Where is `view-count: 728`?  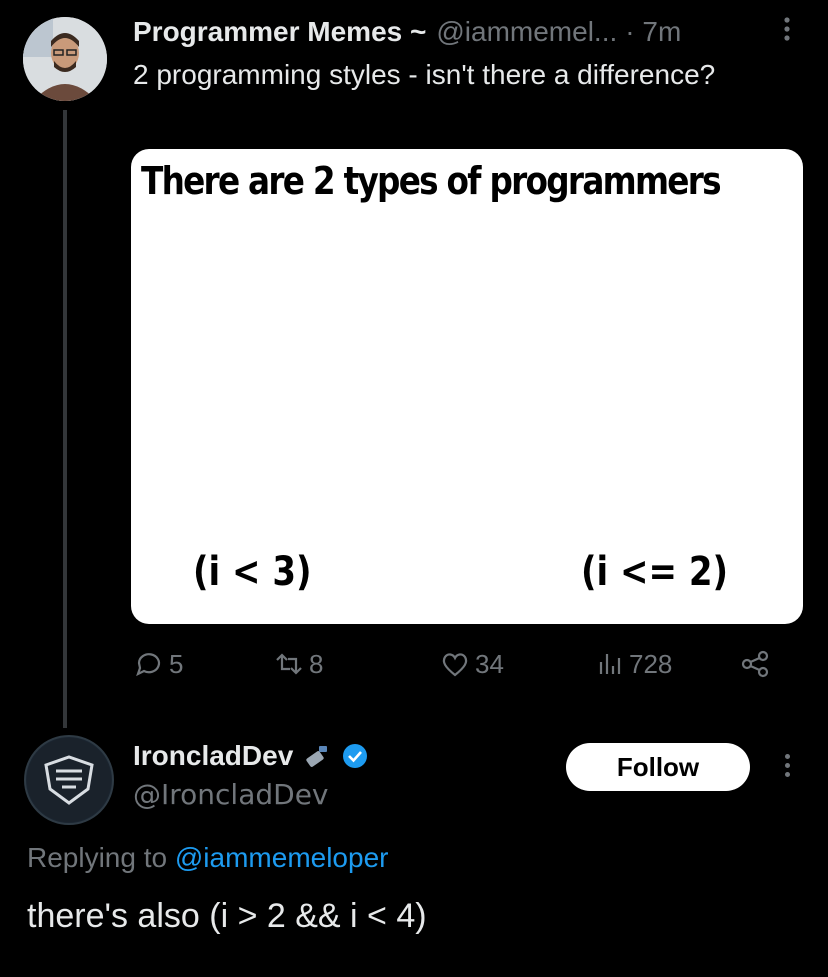
view-count: 728 is located at coordinates (651, 663).